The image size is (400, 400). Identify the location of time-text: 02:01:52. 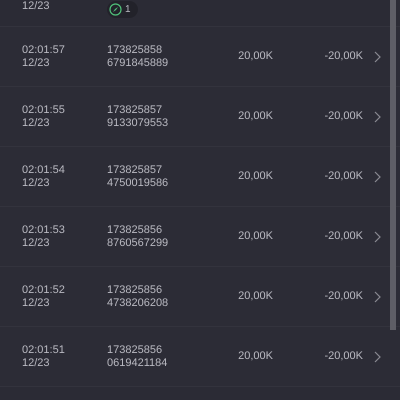
(44, 290).